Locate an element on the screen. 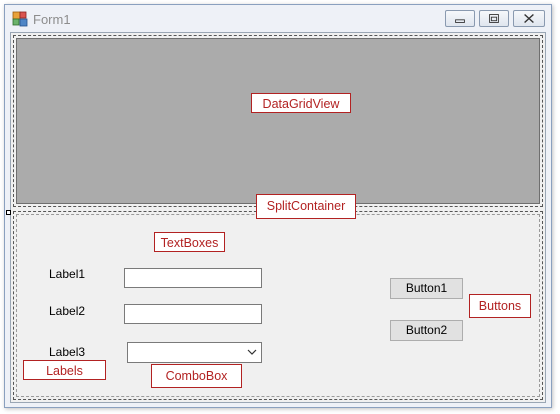 This screenshot has height=414, width=560. close-icon is located at coordinates (529, 18).